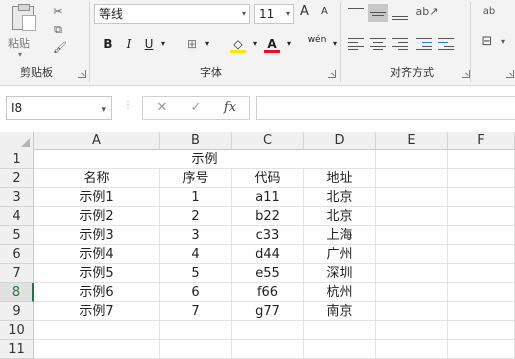 This screenshot has width=515, height=359. I want to click on font-color-button: A, so click(272, 44).